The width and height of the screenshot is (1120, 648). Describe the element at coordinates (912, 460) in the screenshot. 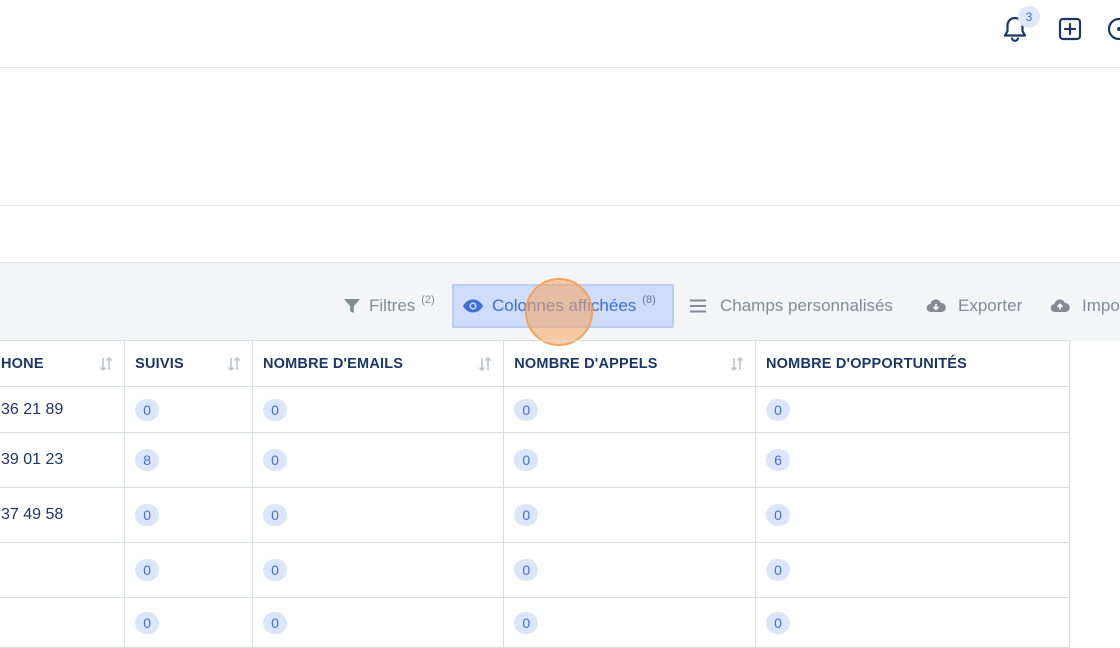

I see `opportunites-cell: 6` at that location.